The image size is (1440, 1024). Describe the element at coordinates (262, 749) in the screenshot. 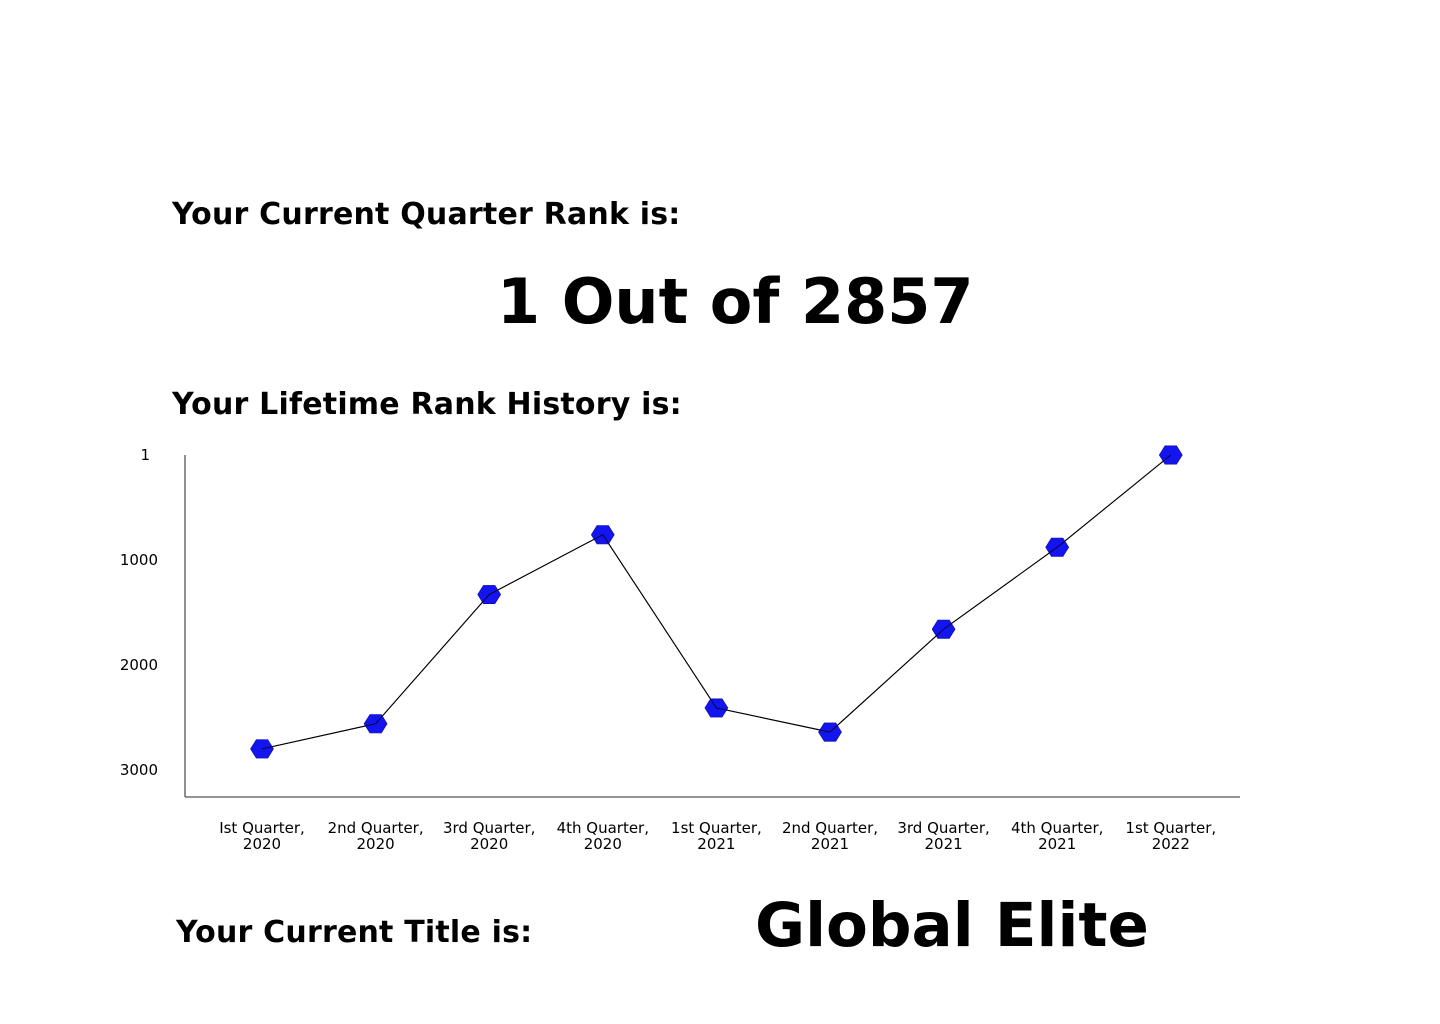

I see `data-point` at that location.